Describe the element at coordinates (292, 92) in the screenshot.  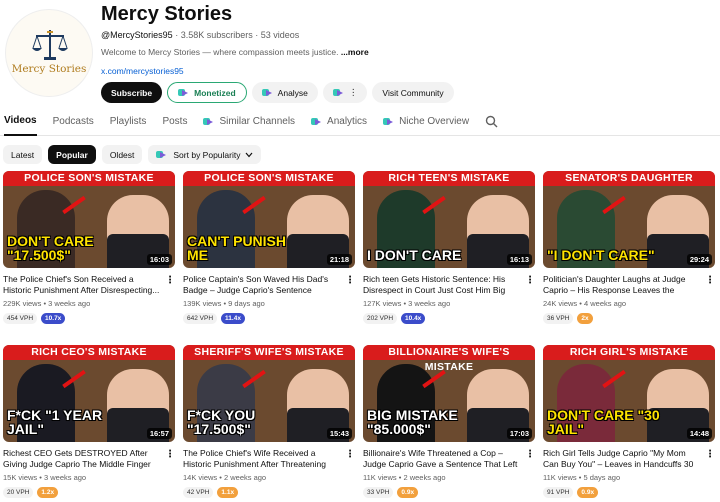
I see `analyse-label: Analyse` at that location.